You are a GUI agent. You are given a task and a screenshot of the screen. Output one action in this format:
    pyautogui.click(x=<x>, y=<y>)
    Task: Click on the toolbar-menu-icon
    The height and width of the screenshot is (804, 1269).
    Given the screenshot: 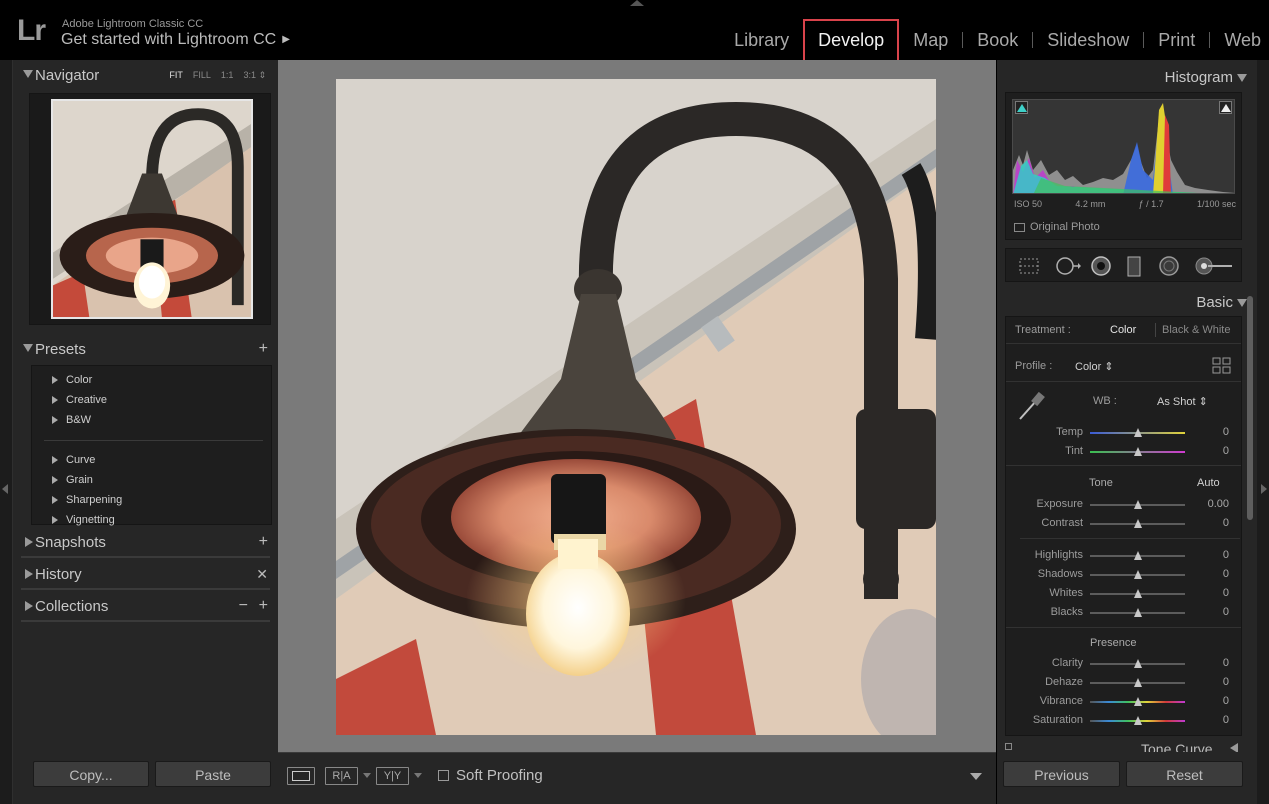 What is the action you would take?
    pyautogui.click(x=976, y=776)
    